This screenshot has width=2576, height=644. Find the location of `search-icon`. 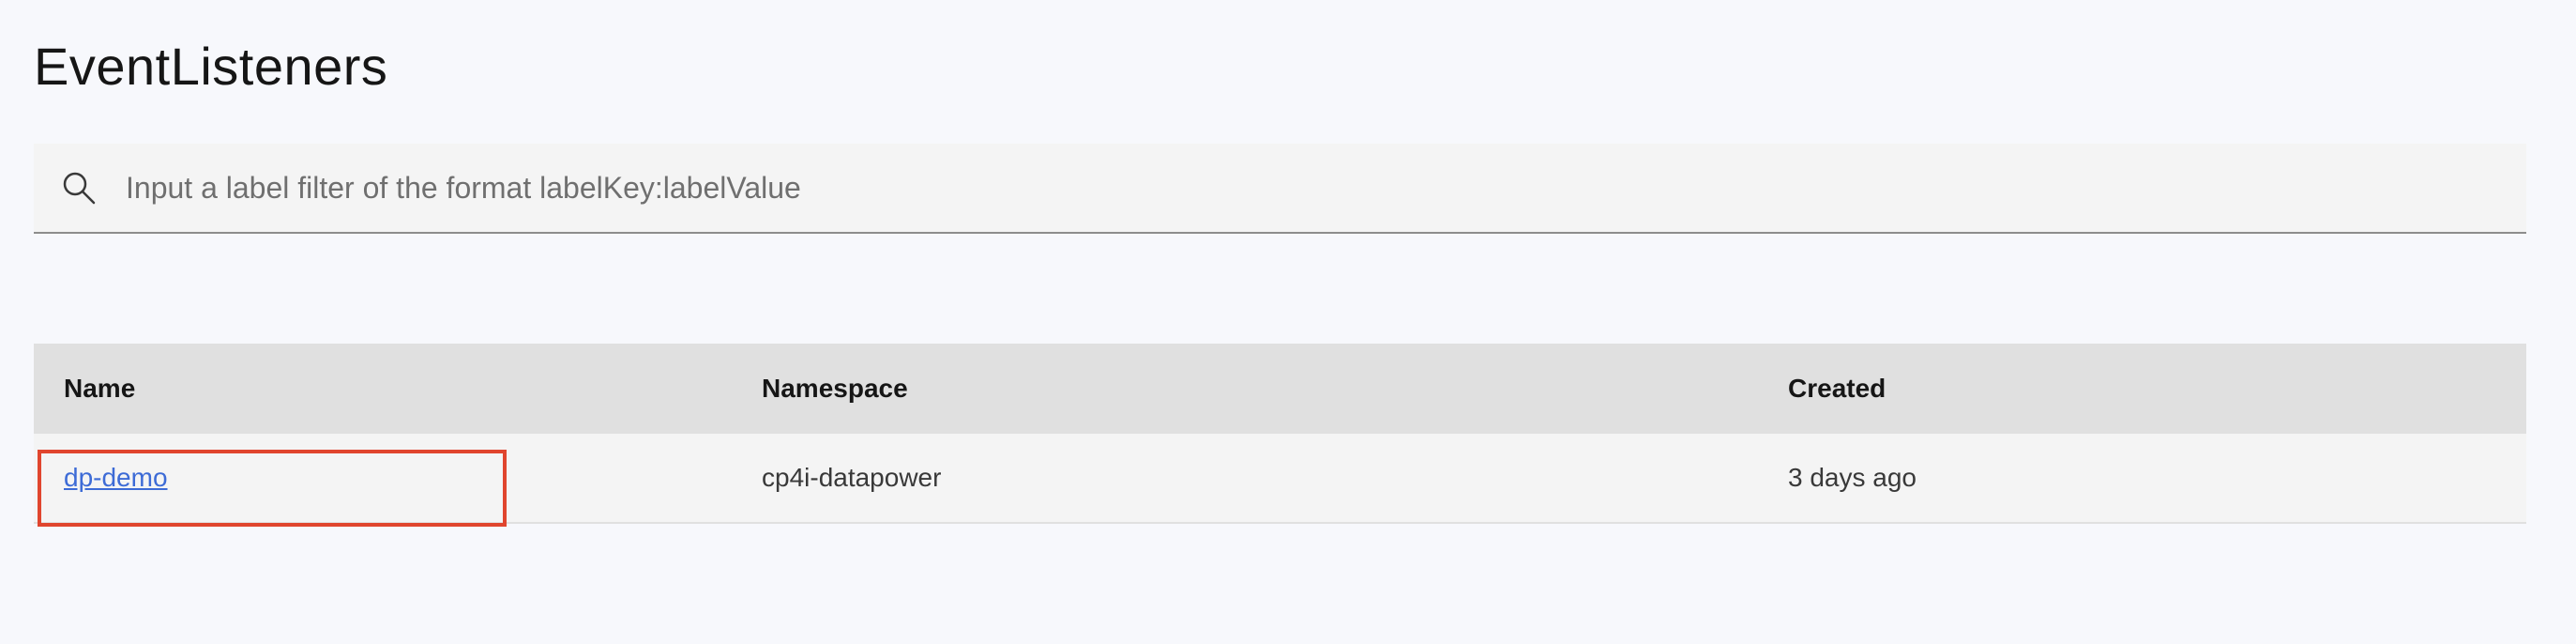

search-icon is located at coordinates (79, 189).